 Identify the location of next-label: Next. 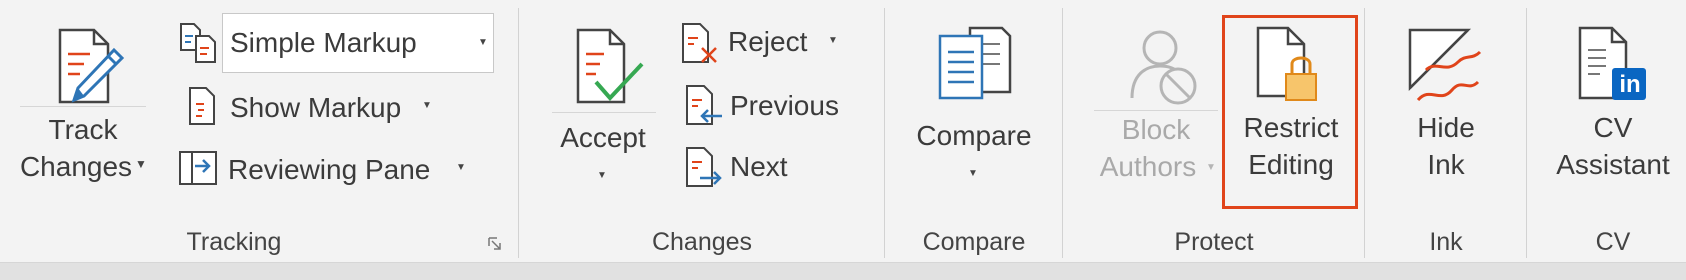
(759, 166).